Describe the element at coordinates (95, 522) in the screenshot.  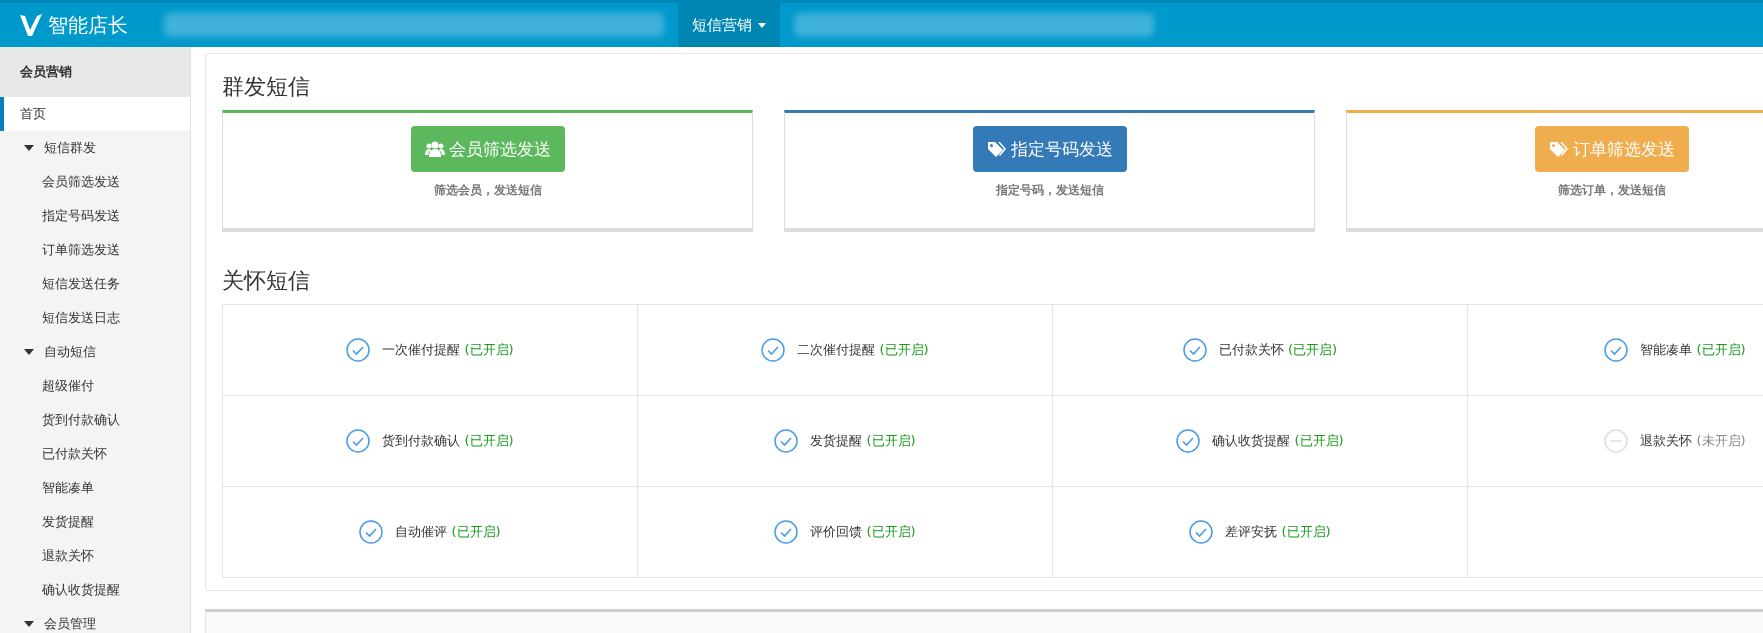
I see `sidebar-subitem: 发货提醒` at that location.